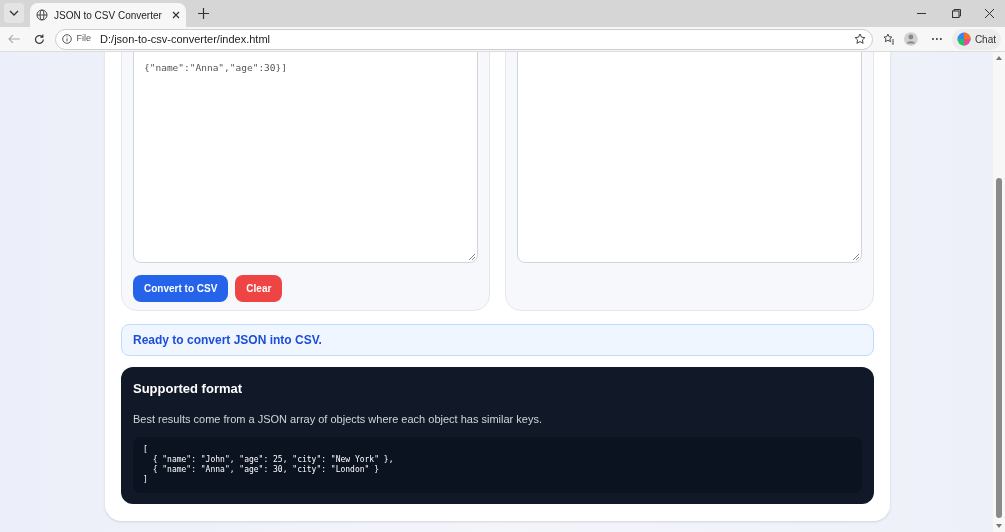 This screenshot has height=532, width=1005. What do you see at coordinates (188, 389) in the screenshot?
I see `info-title: Supported format` at bounding box center [188, 389].